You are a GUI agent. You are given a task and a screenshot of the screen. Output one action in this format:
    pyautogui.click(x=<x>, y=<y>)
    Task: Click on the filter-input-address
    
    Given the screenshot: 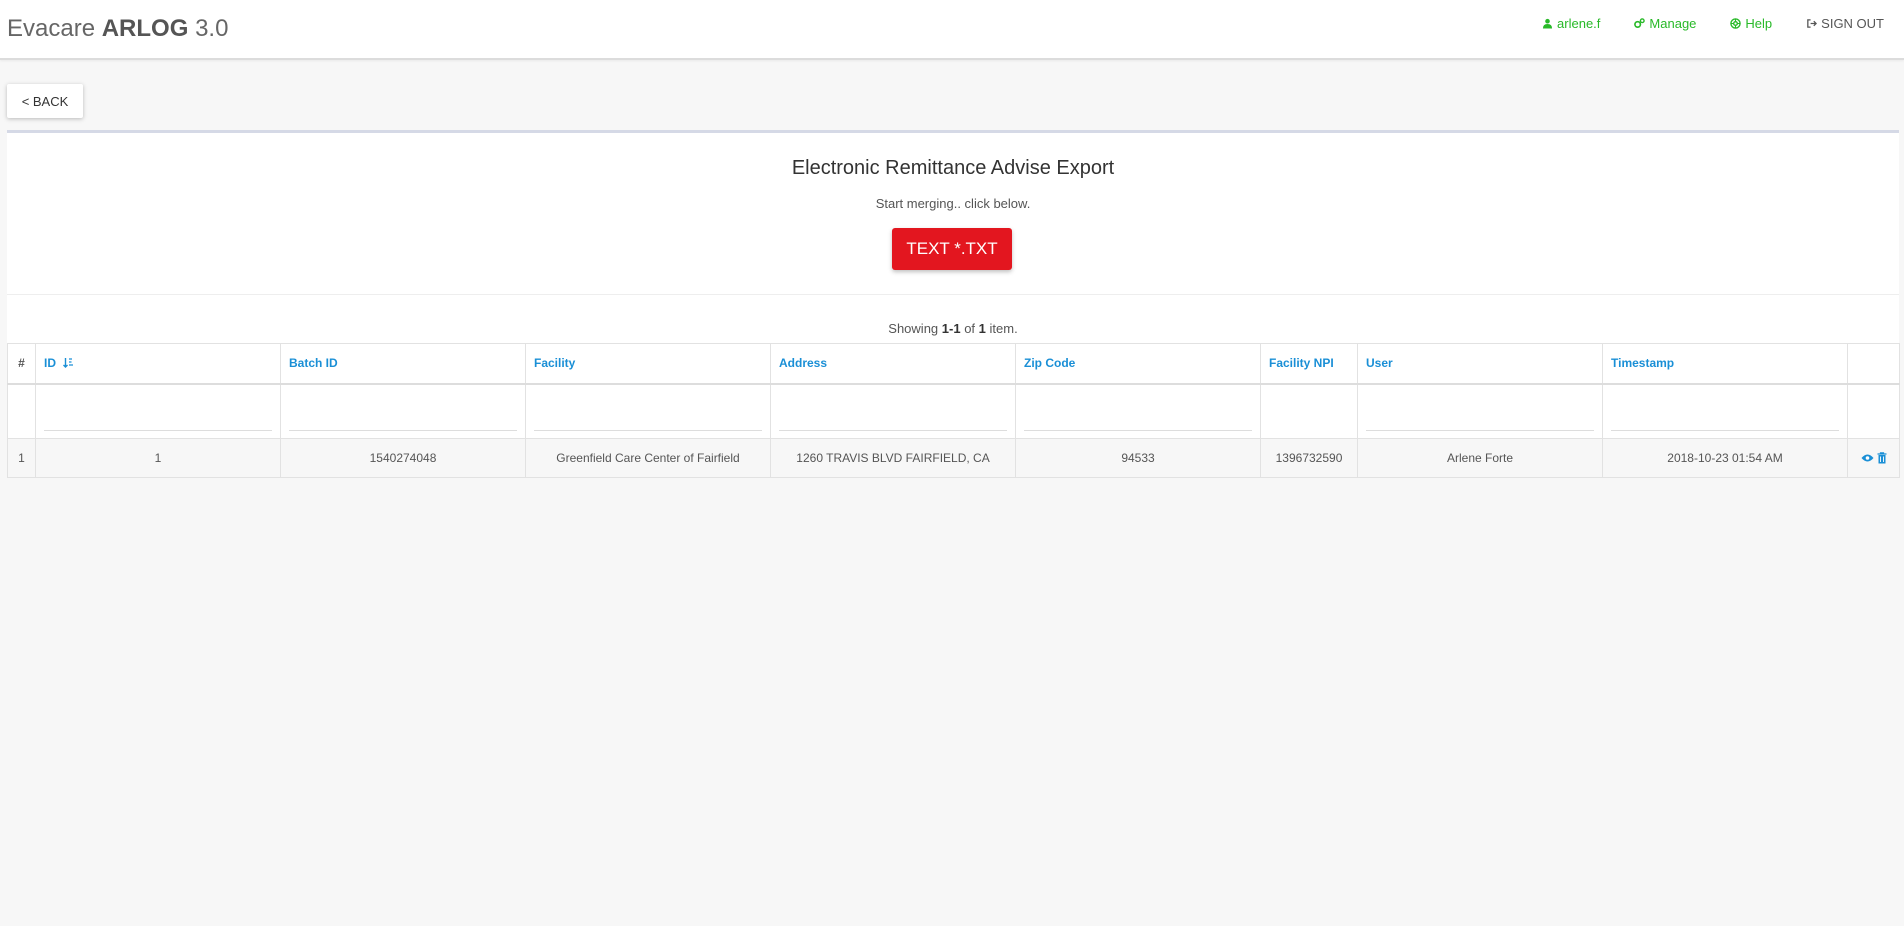 What is the action you would take?
    pyautogui.click(x=893, y=418)
    